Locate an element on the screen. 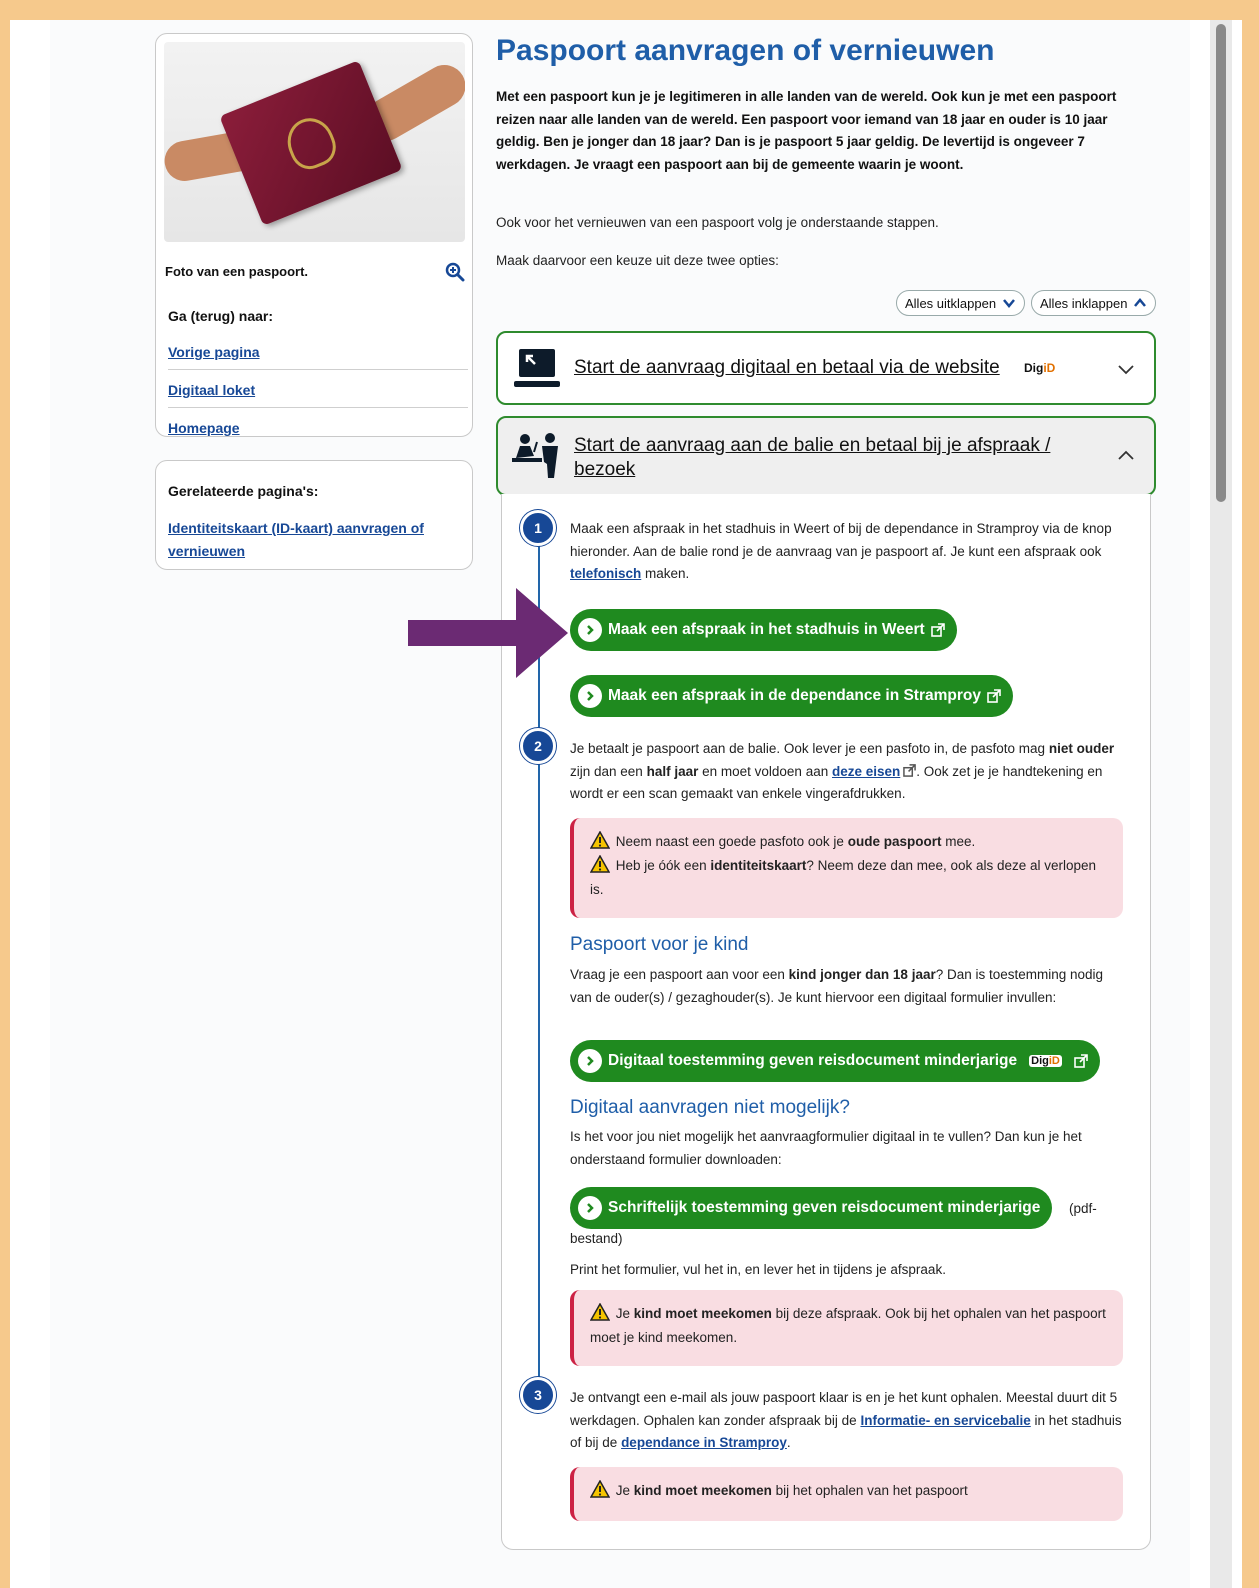 The image size is (1259, 1588). w4-bold: kind moet meekomen is located at coordinates (702, 1490).